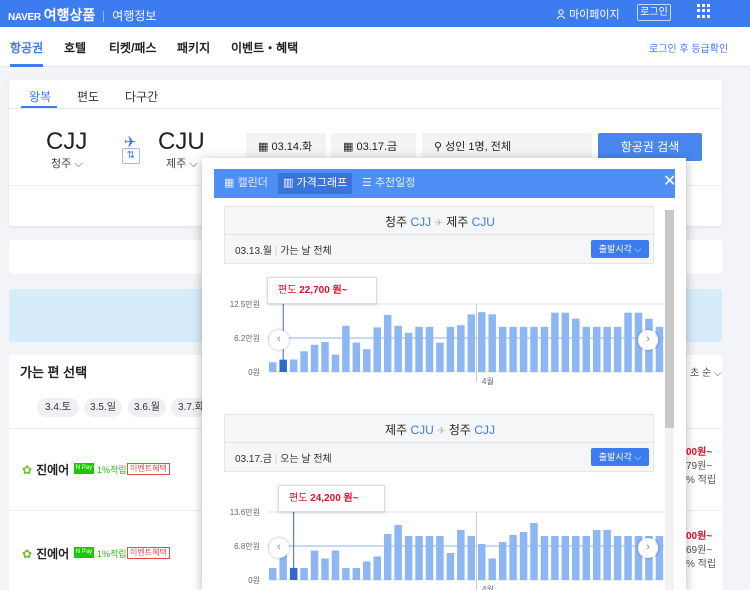 The image size is (750, 590). Describe the element at coordinates (375, 47) in the screenshot. I see `main-nav: 항공권 호텔 티켓/패스 패키지 이벤트・혜택 로그인 후 등급확인` at that location.